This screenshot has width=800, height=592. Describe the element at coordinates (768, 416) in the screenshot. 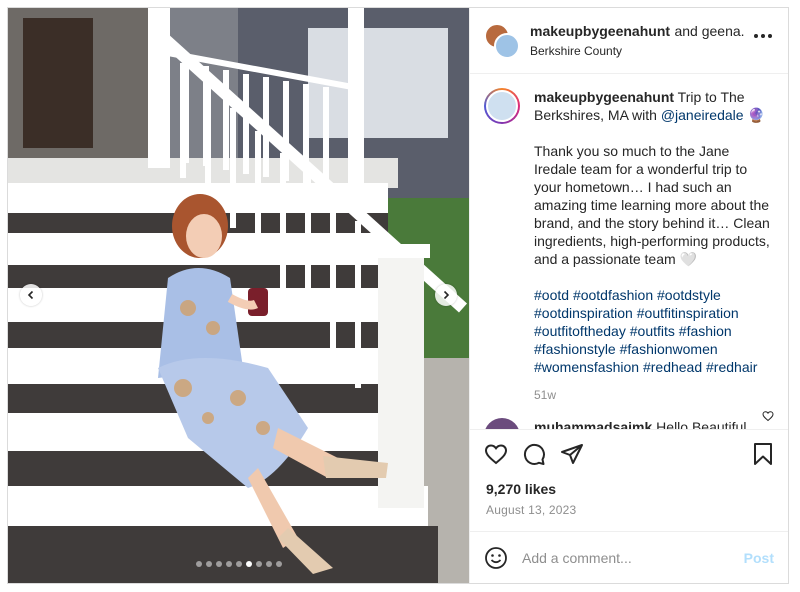

I see `comment-like-heart-icon` at that location.